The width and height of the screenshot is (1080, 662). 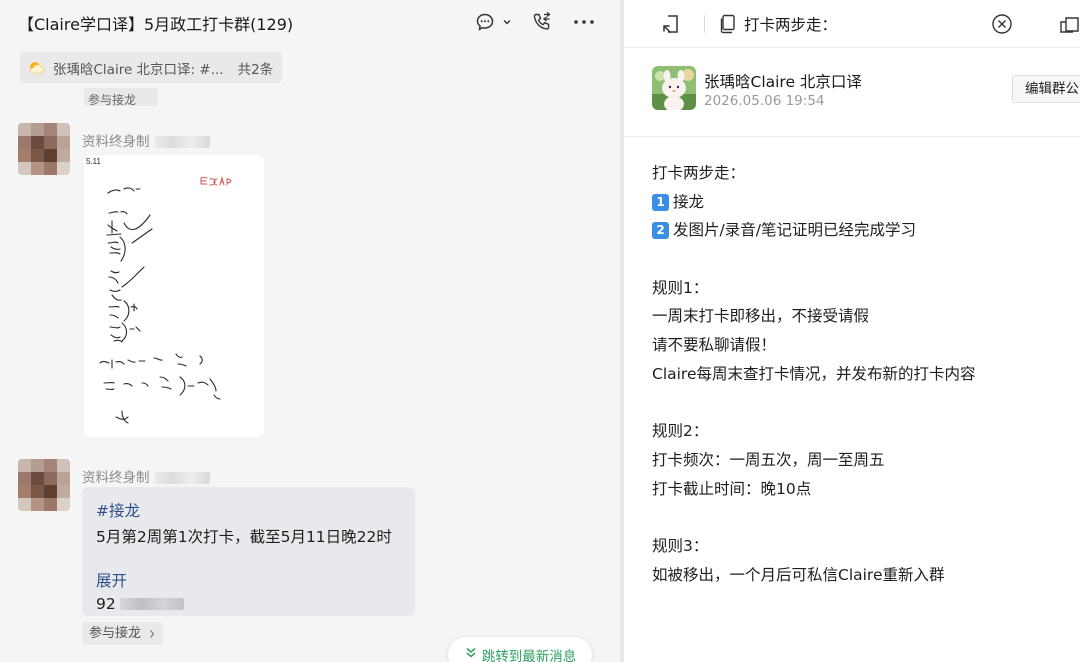 I want to click on chevron-down-icon, so click(x=507, y=22).